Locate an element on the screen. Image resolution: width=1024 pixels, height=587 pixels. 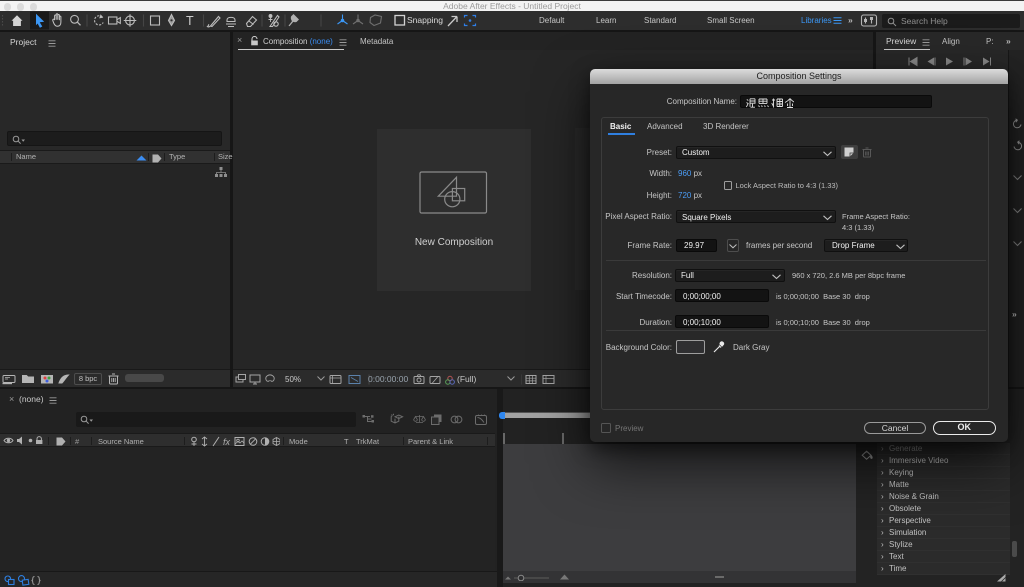
svg-text: fx is located at coordinates (227, 442).